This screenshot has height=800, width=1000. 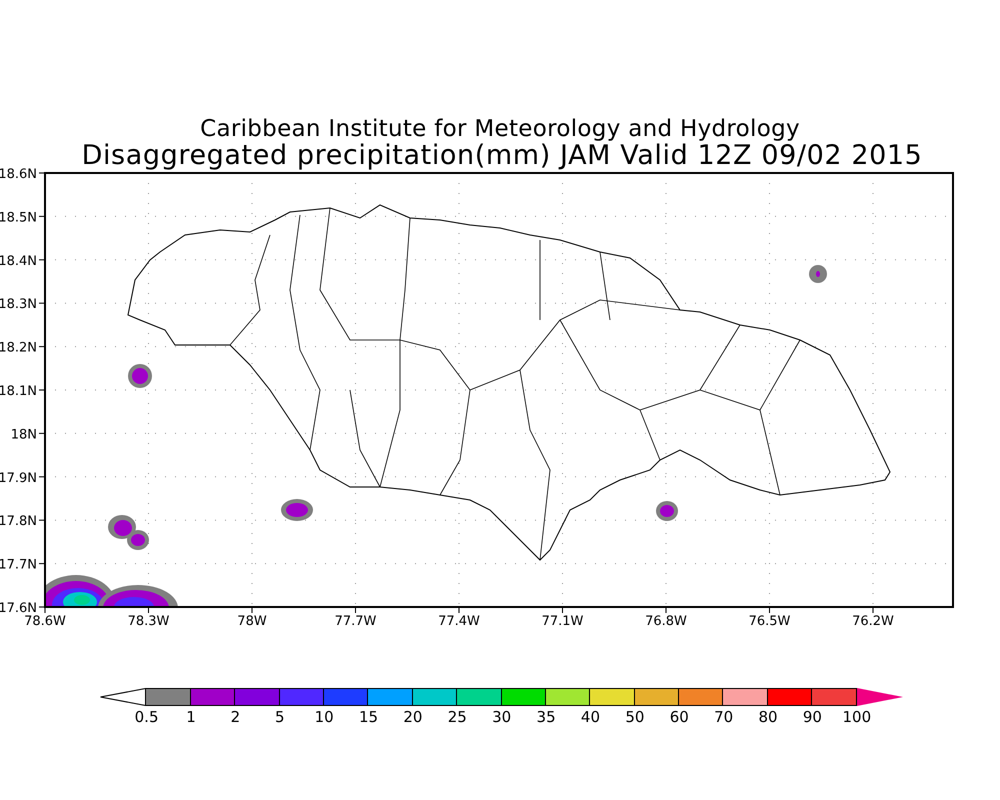 What do you see at coordinates (591, 717) in the screenshot?
I see `scale-label: 40` at bounding box center [591, 717].